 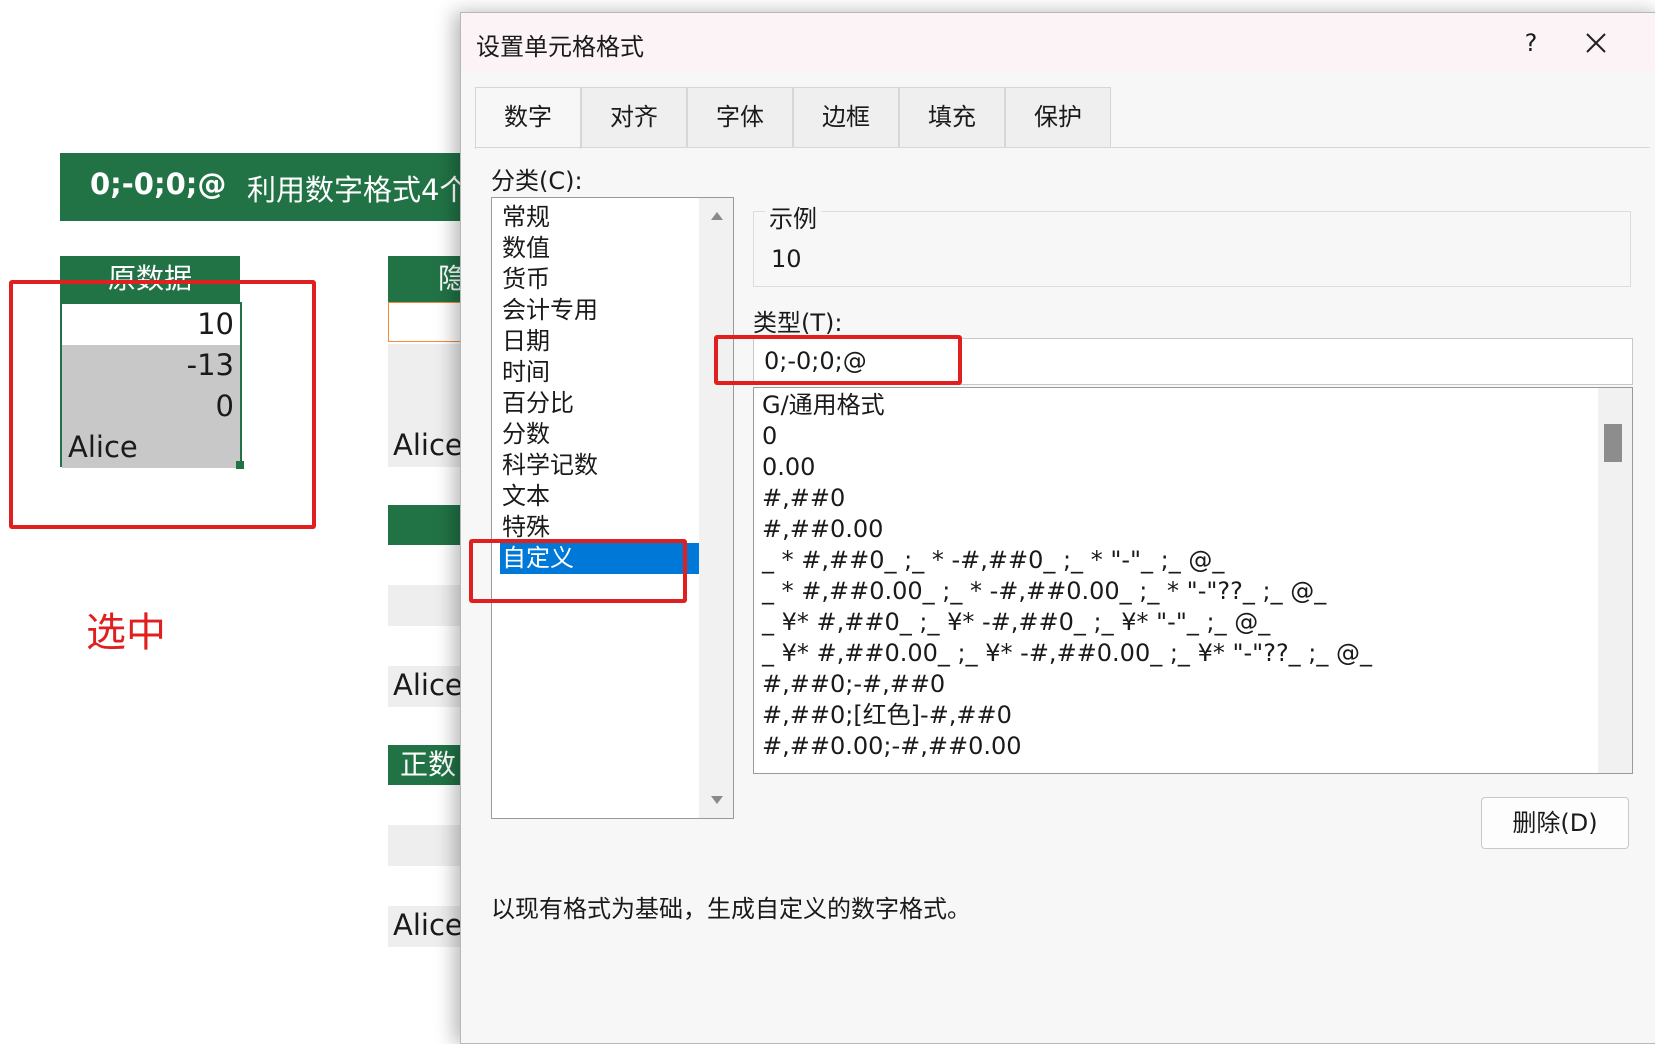 What do you see at coordinates (717, 216) in the screenshot?
I see `scroll-up-icon` at bounding box center [717, 216].